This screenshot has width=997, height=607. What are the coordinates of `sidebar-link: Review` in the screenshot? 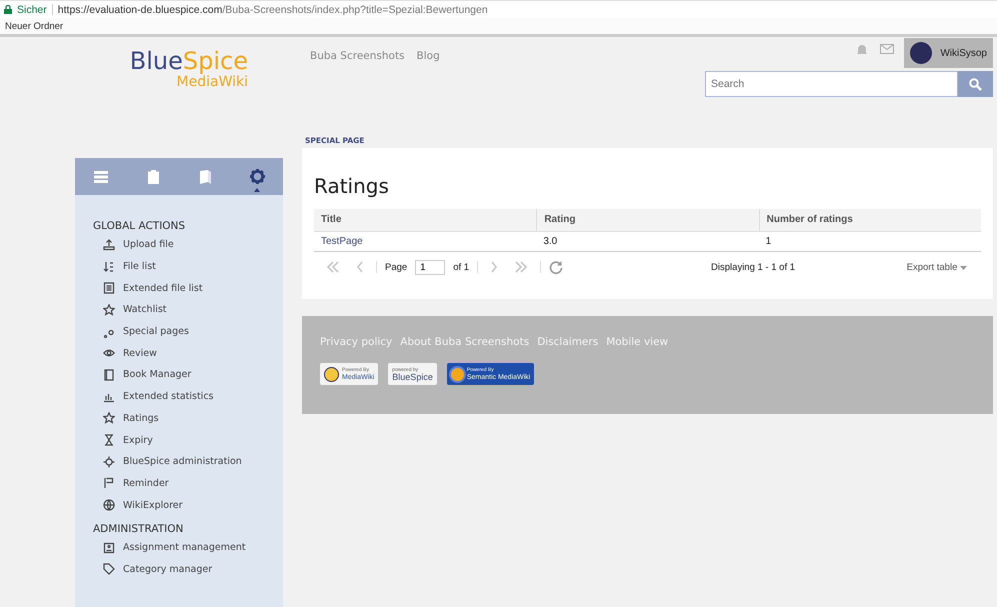 It's located at (188, 353).